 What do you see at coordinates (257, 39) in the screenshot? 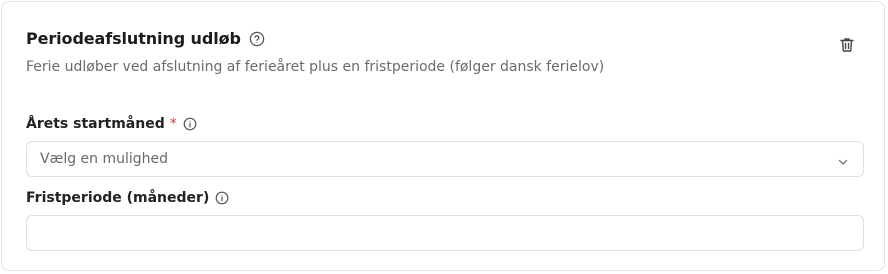
I see `question-circle-icon` at bounding box center [257, 39].